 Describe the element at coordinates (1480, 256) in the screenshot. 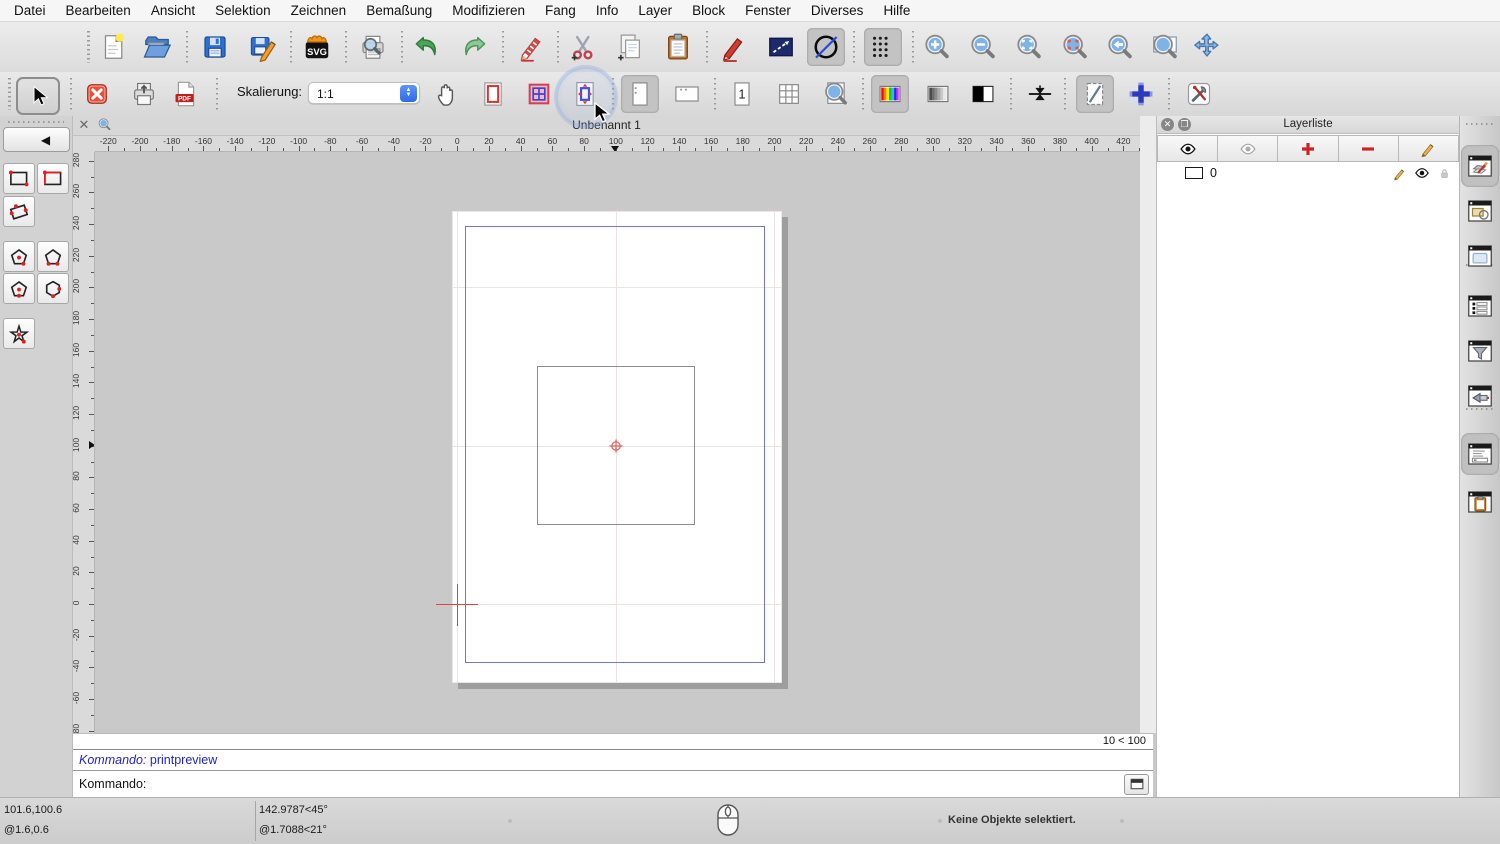

I see `dock-library-browser-button` at that location.